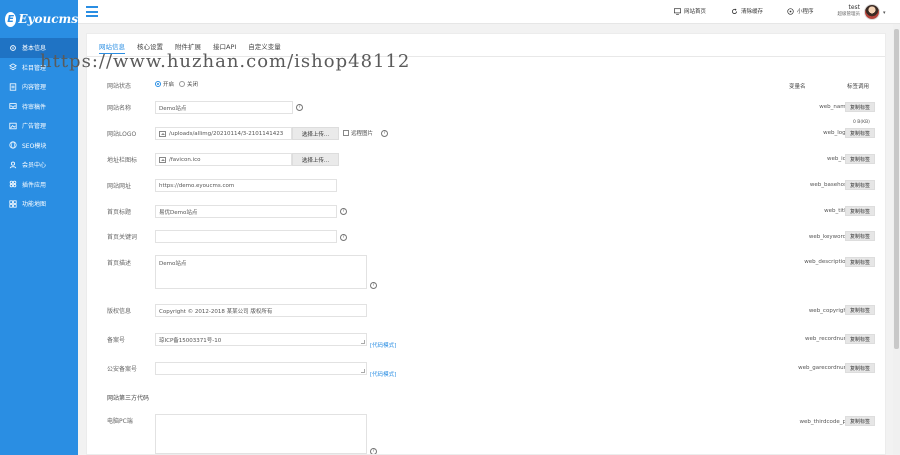 This screenshot has height=455, width=900. I want to click on chevron-down-icon: ▾, so click(884, 13).